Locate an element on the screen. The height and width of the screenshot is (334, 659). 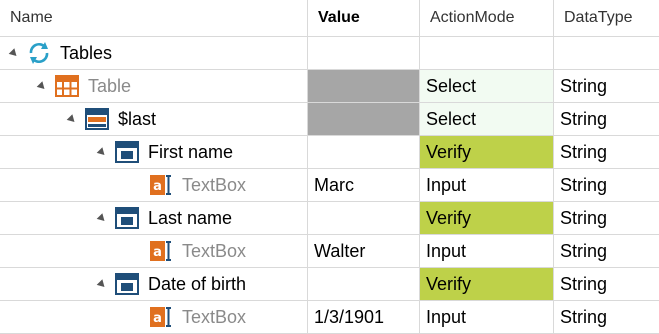
tree-row: a TextBox Marc Input String is located at coordinates (329, 185).